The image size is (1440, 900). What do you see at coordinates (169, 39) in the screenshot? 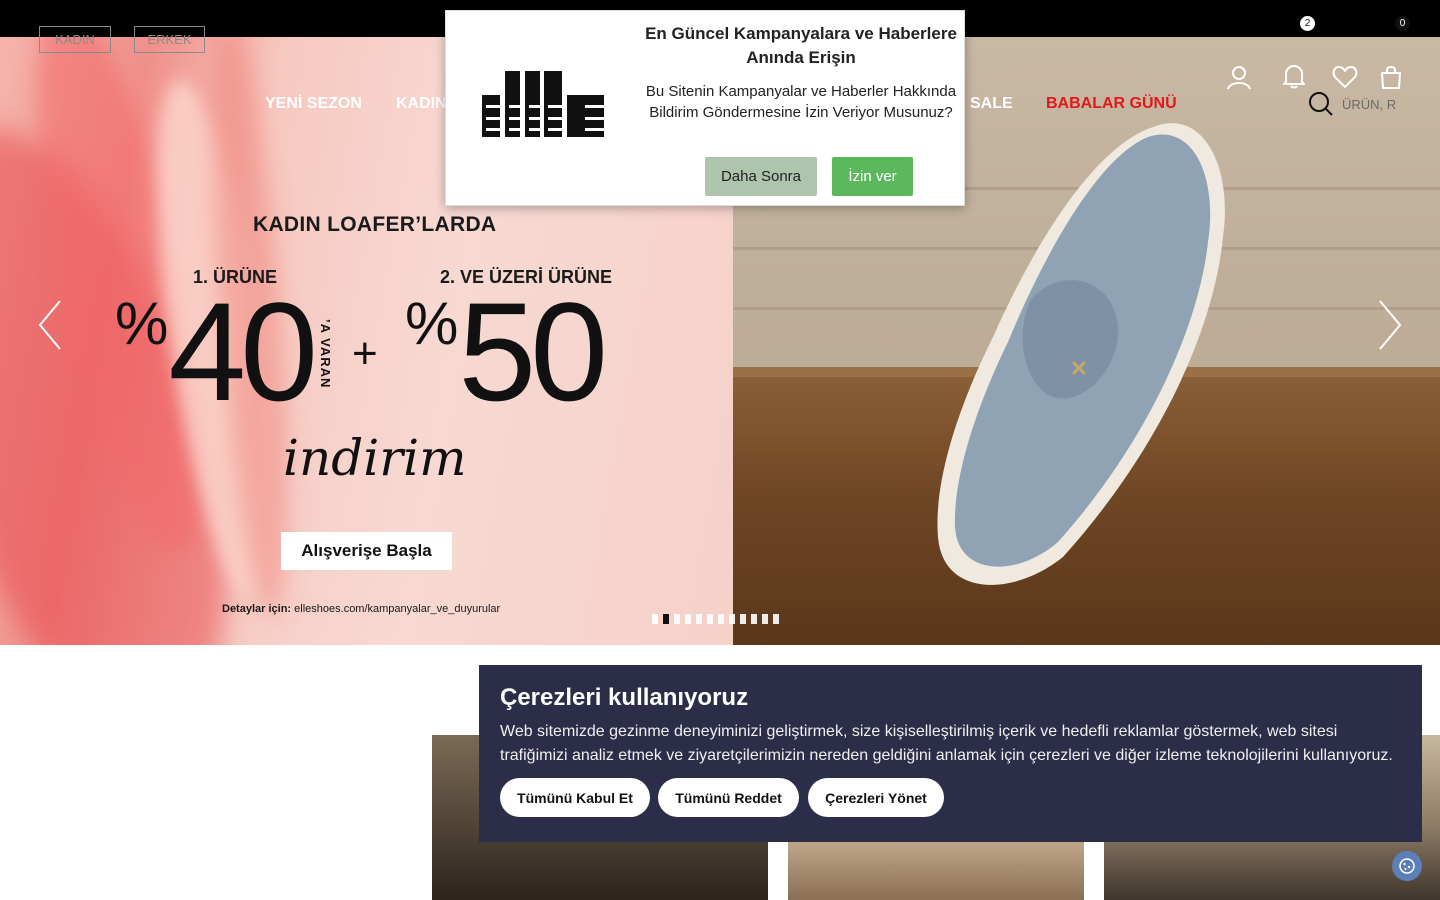
I see `gender-tab-erkek: ERKEK` at bounding box center [169, 39].